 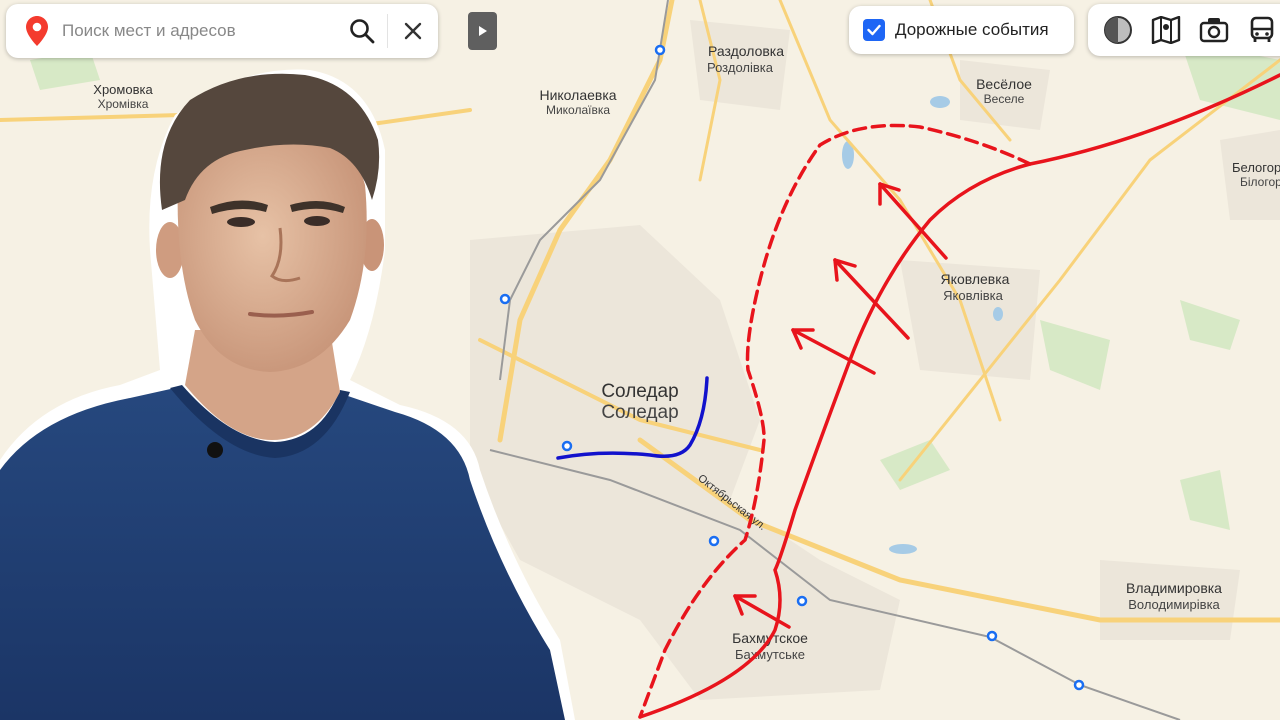 I want to click on label-soledar-ua: Соледар, so click(x=639, y=412).